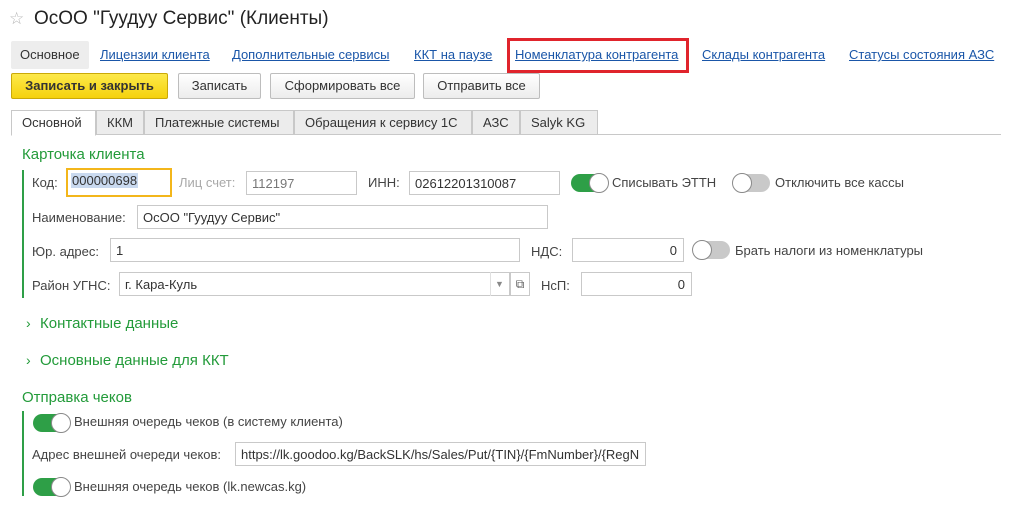  What do you see at coordinates (499, 284) in the screenshot?
I see `chevron-down-icon: ▼` at bounding box center [499, 284].